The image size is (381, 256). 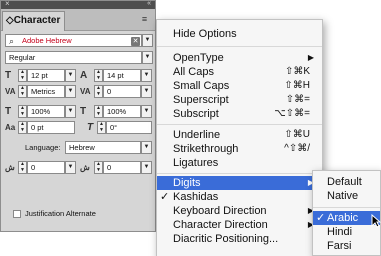 I want to click on vertical-scale-icon: T, so click(x=8, y=111).